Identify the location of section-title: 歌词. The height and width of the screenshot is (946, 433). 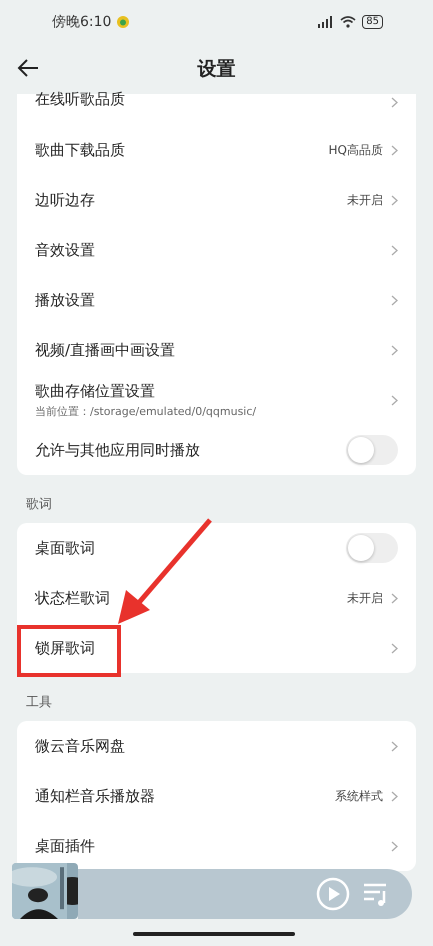
(39, 505).